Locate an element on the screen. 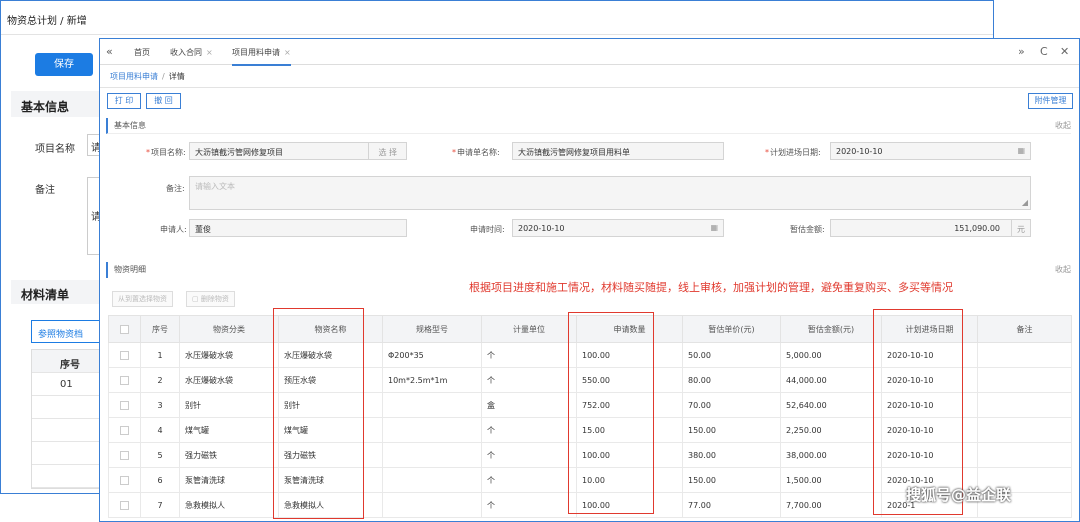 The width and height of the screenshot is (1080, 522). remark-label: 备注: is located at coordinates (175, 188).